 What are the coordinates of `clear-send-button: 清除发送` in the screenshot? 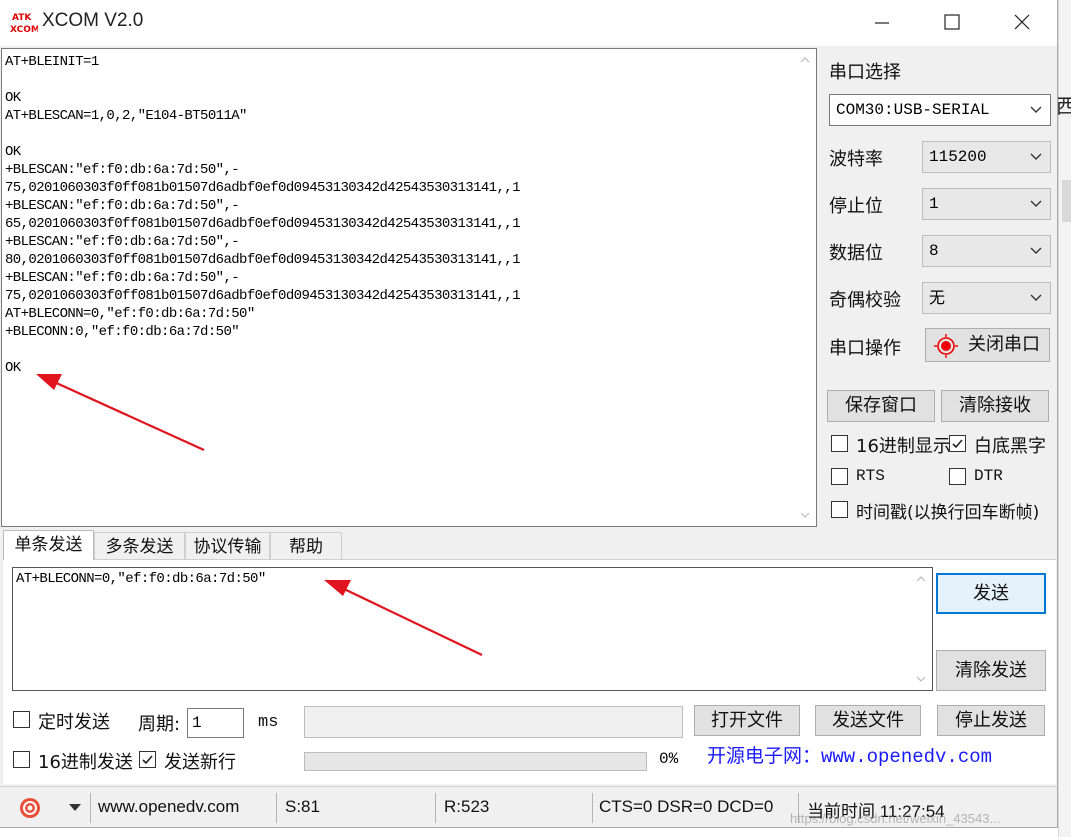 It's located at (991, 670).